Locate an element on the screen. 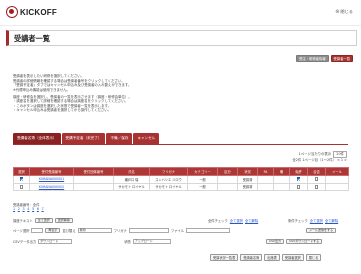 The height and width of the screenshot is (274, 361). table-row: KURANA000002 サカモト ロイヤル サカモト ロイヤル 一般 受講済 is located at coordinates (181, 186).